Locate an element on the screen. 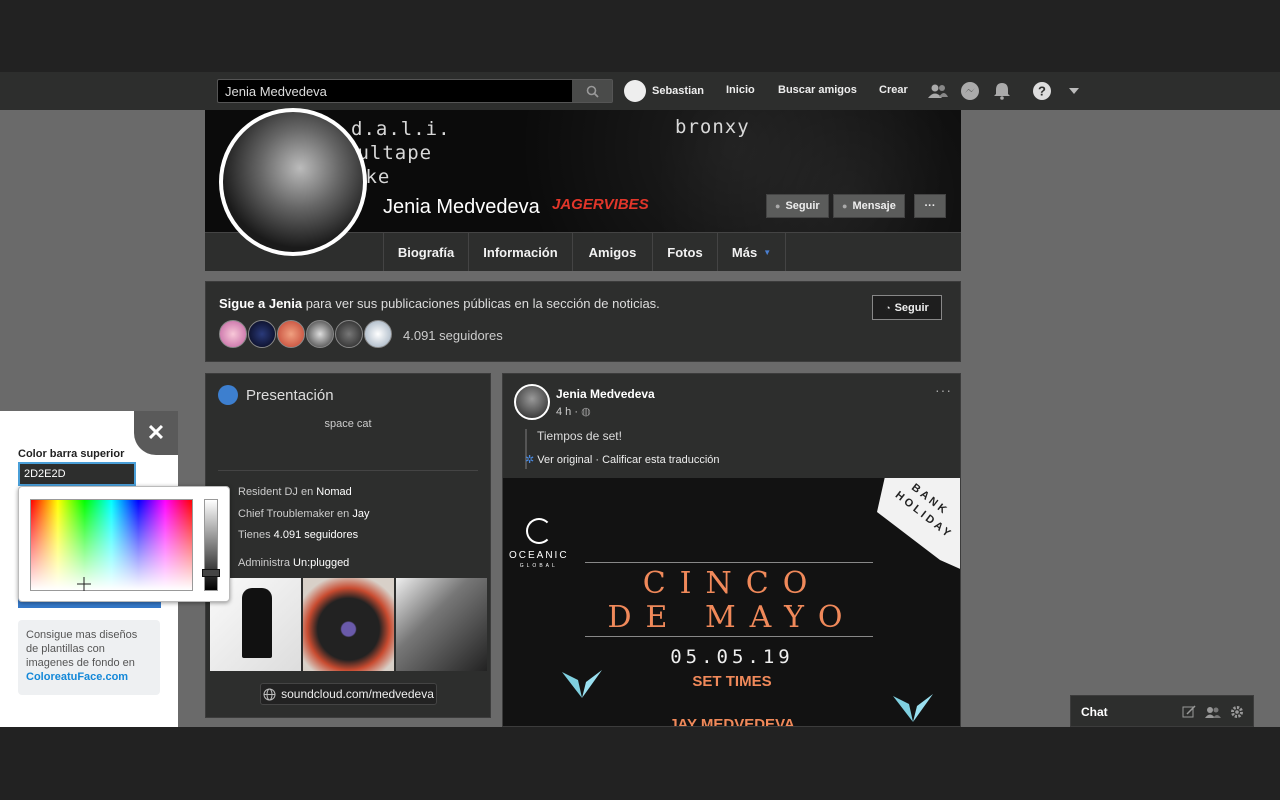 This screenshot has width=1280, height=800. tab-mas: Más ▼ is located at coordinates (751, 252).